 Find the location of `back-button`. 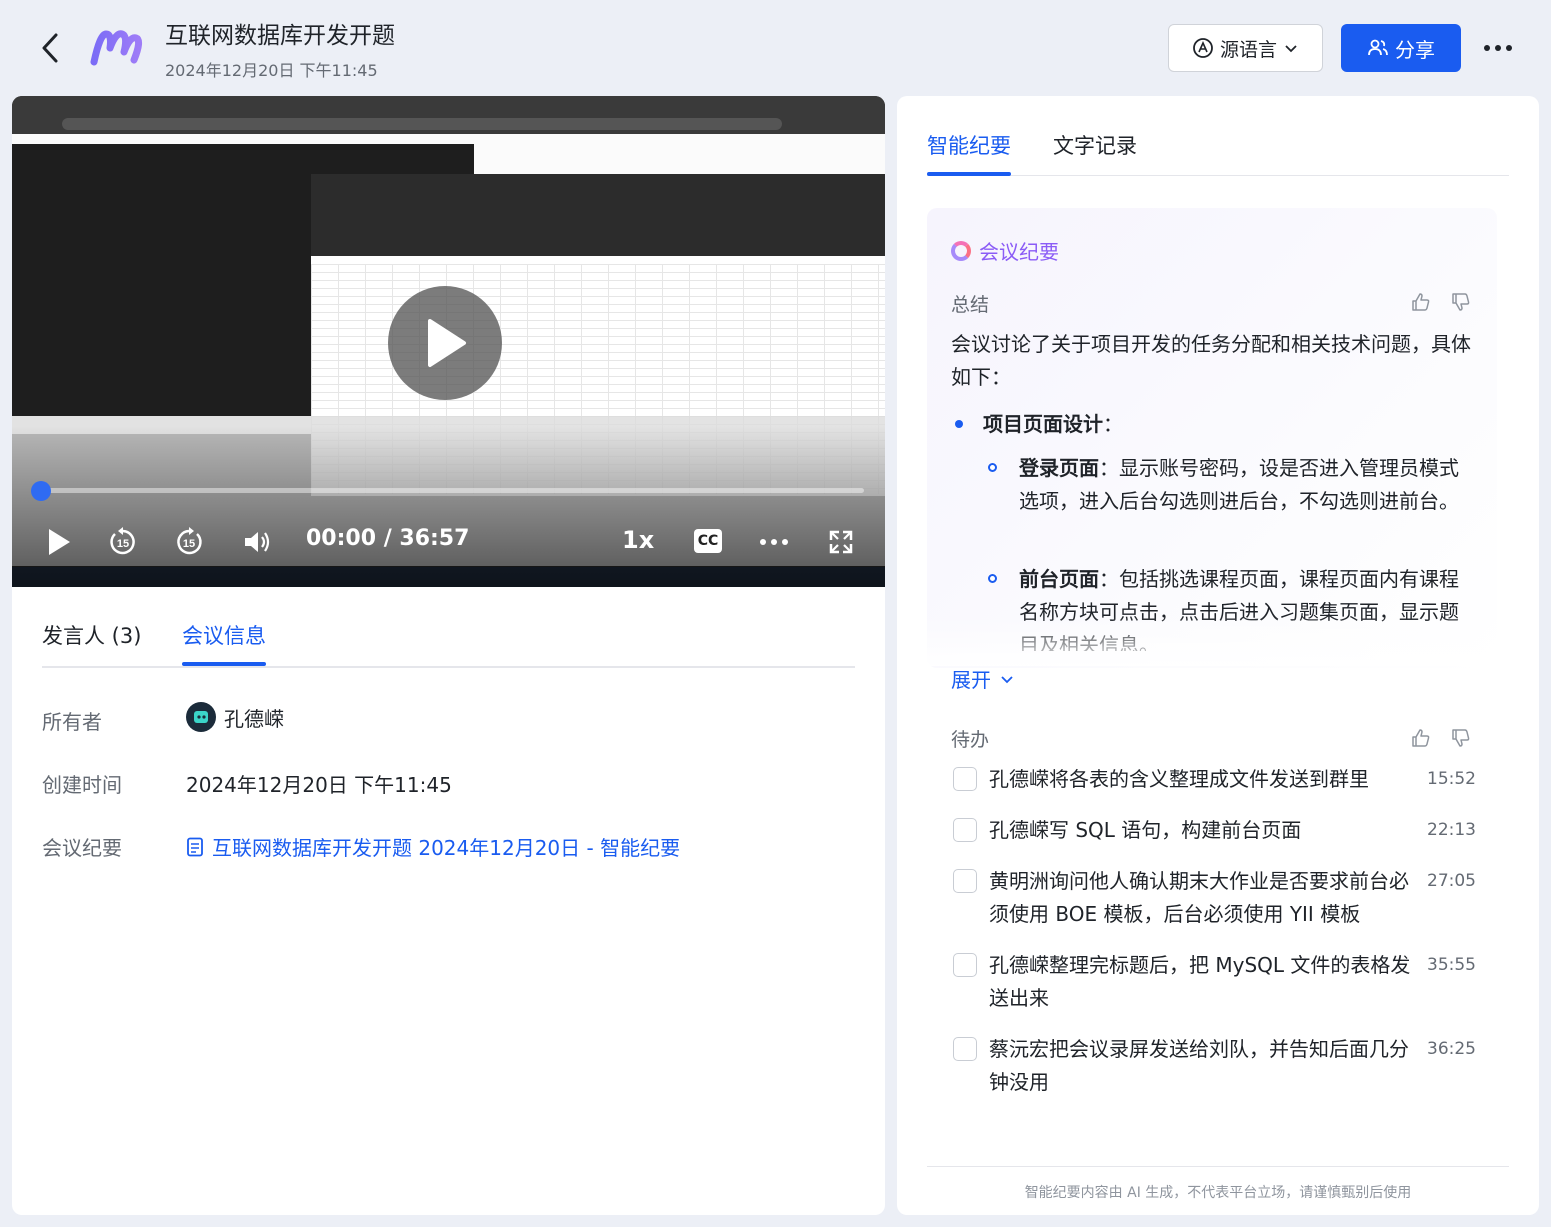

back-button is located at coordinates (51, 48).